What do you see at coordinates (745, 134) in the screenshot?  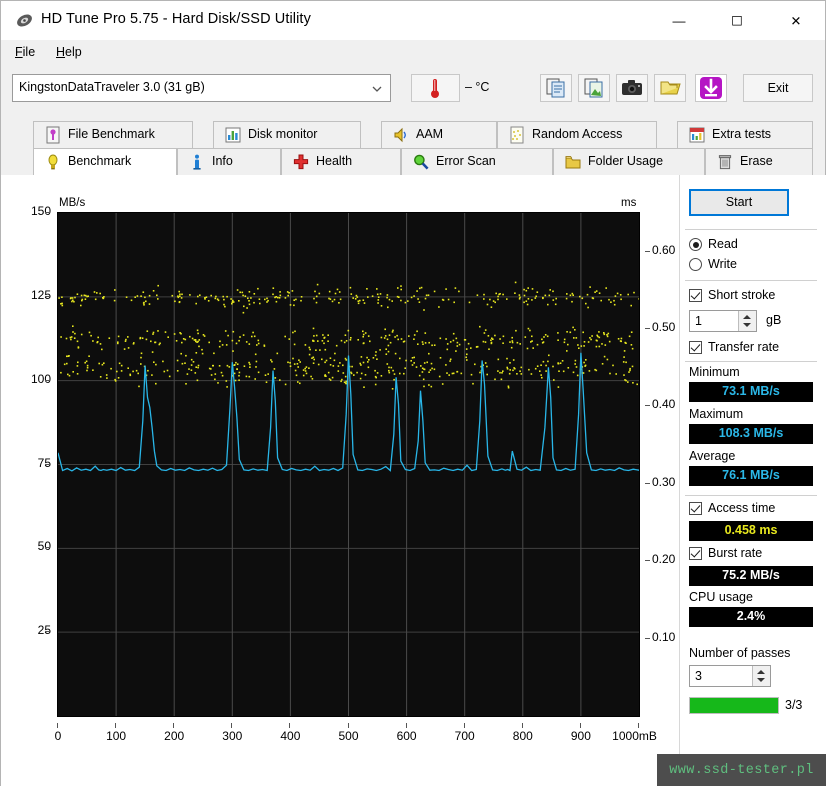 I see `tab-extra-tests: Extra tests` at bounding box center [745, 134].